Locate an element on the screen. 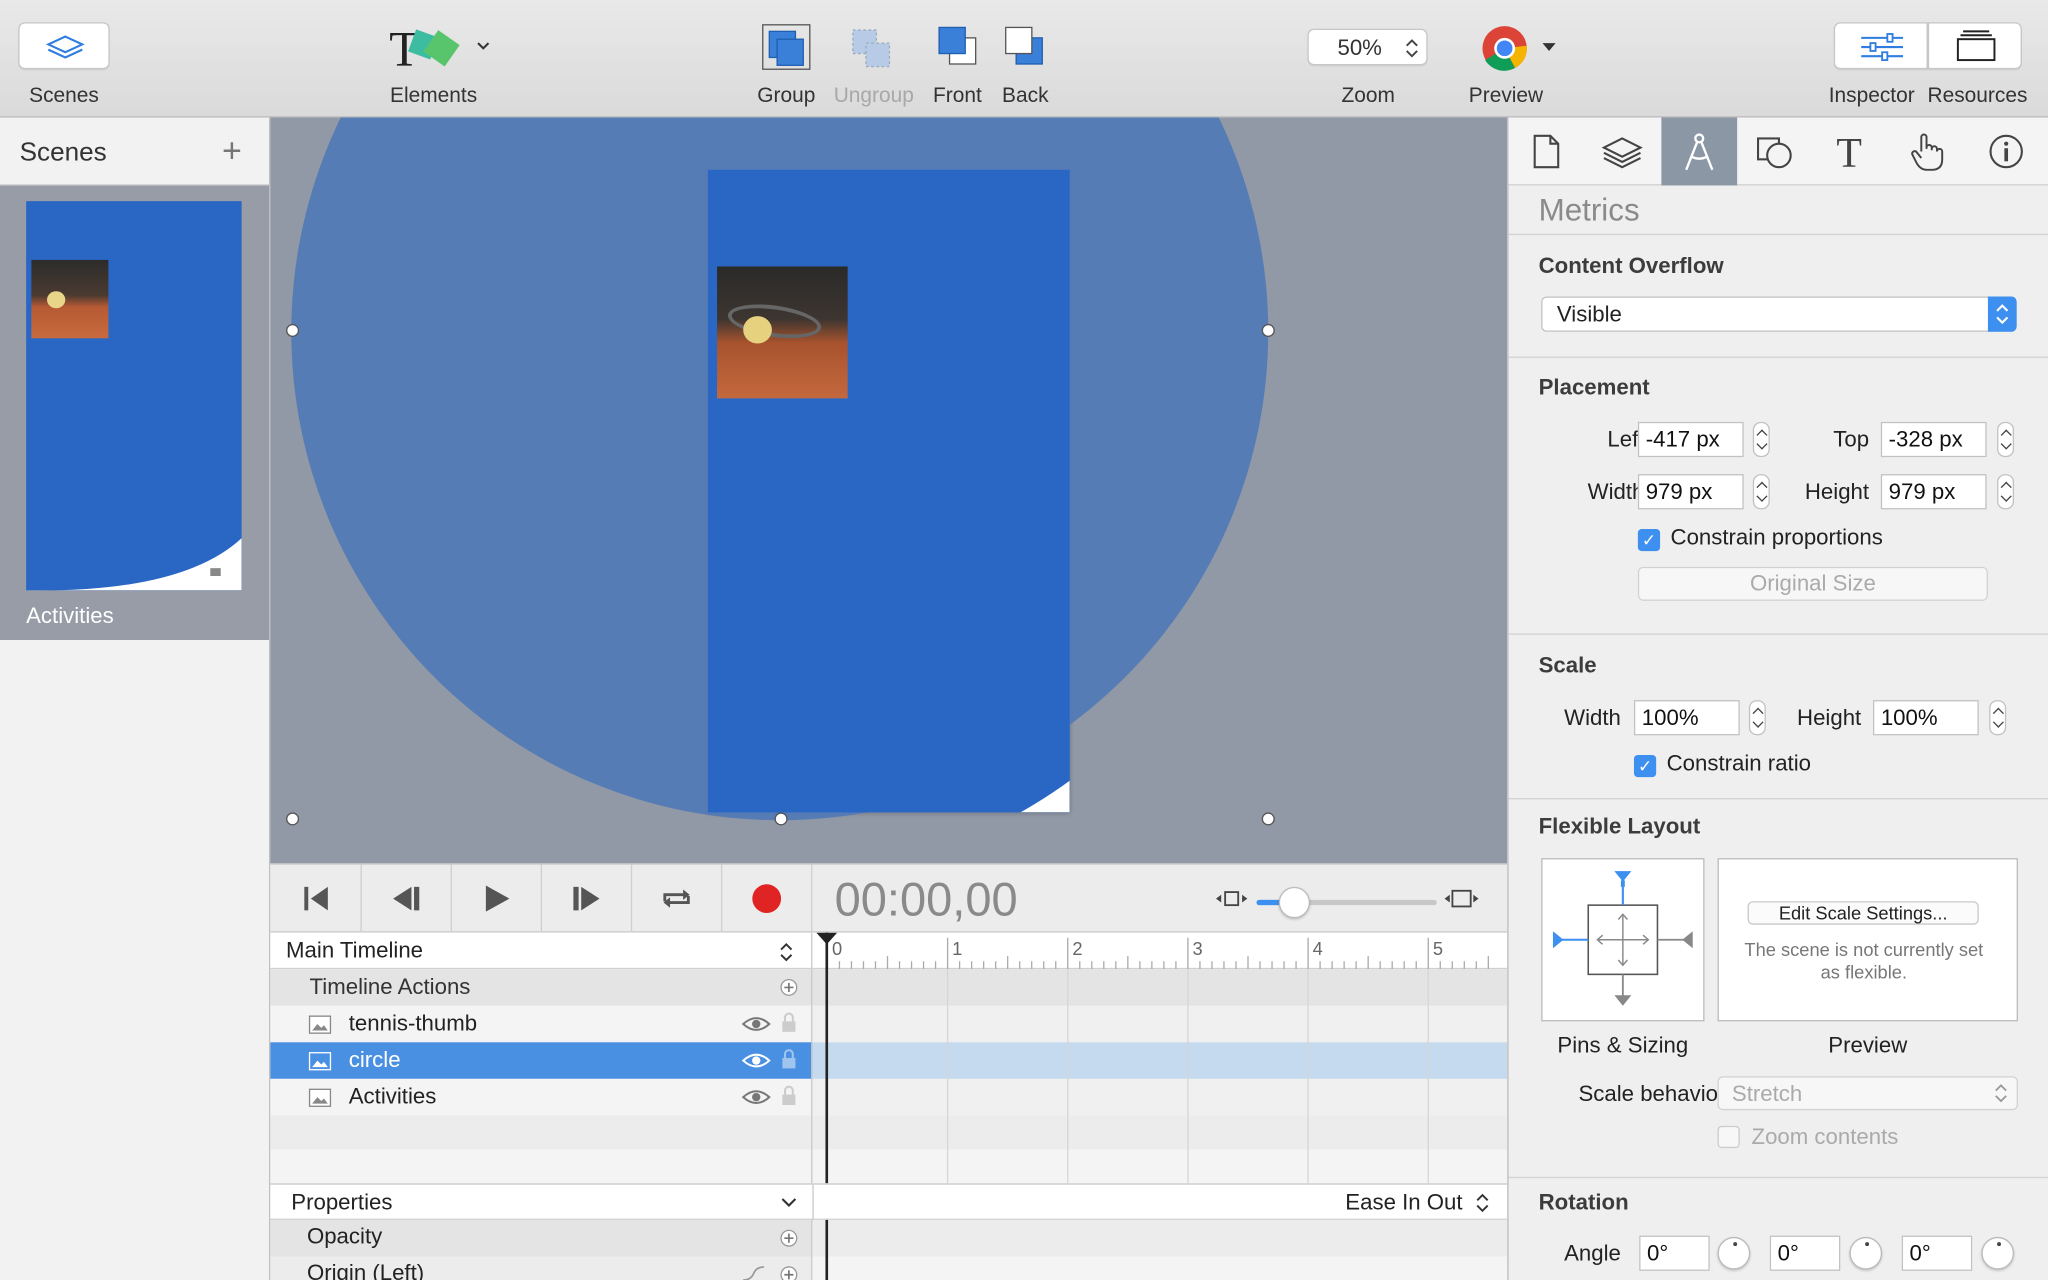  scale-behavior-select: Stretch is located at coordinates (1867, 1093).